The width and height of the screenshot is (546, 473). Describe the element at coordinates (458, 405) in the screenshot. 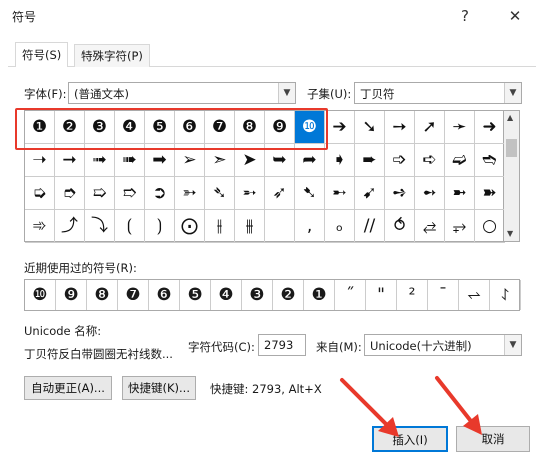

I see `arrow-to-cancel-icon` at that location.